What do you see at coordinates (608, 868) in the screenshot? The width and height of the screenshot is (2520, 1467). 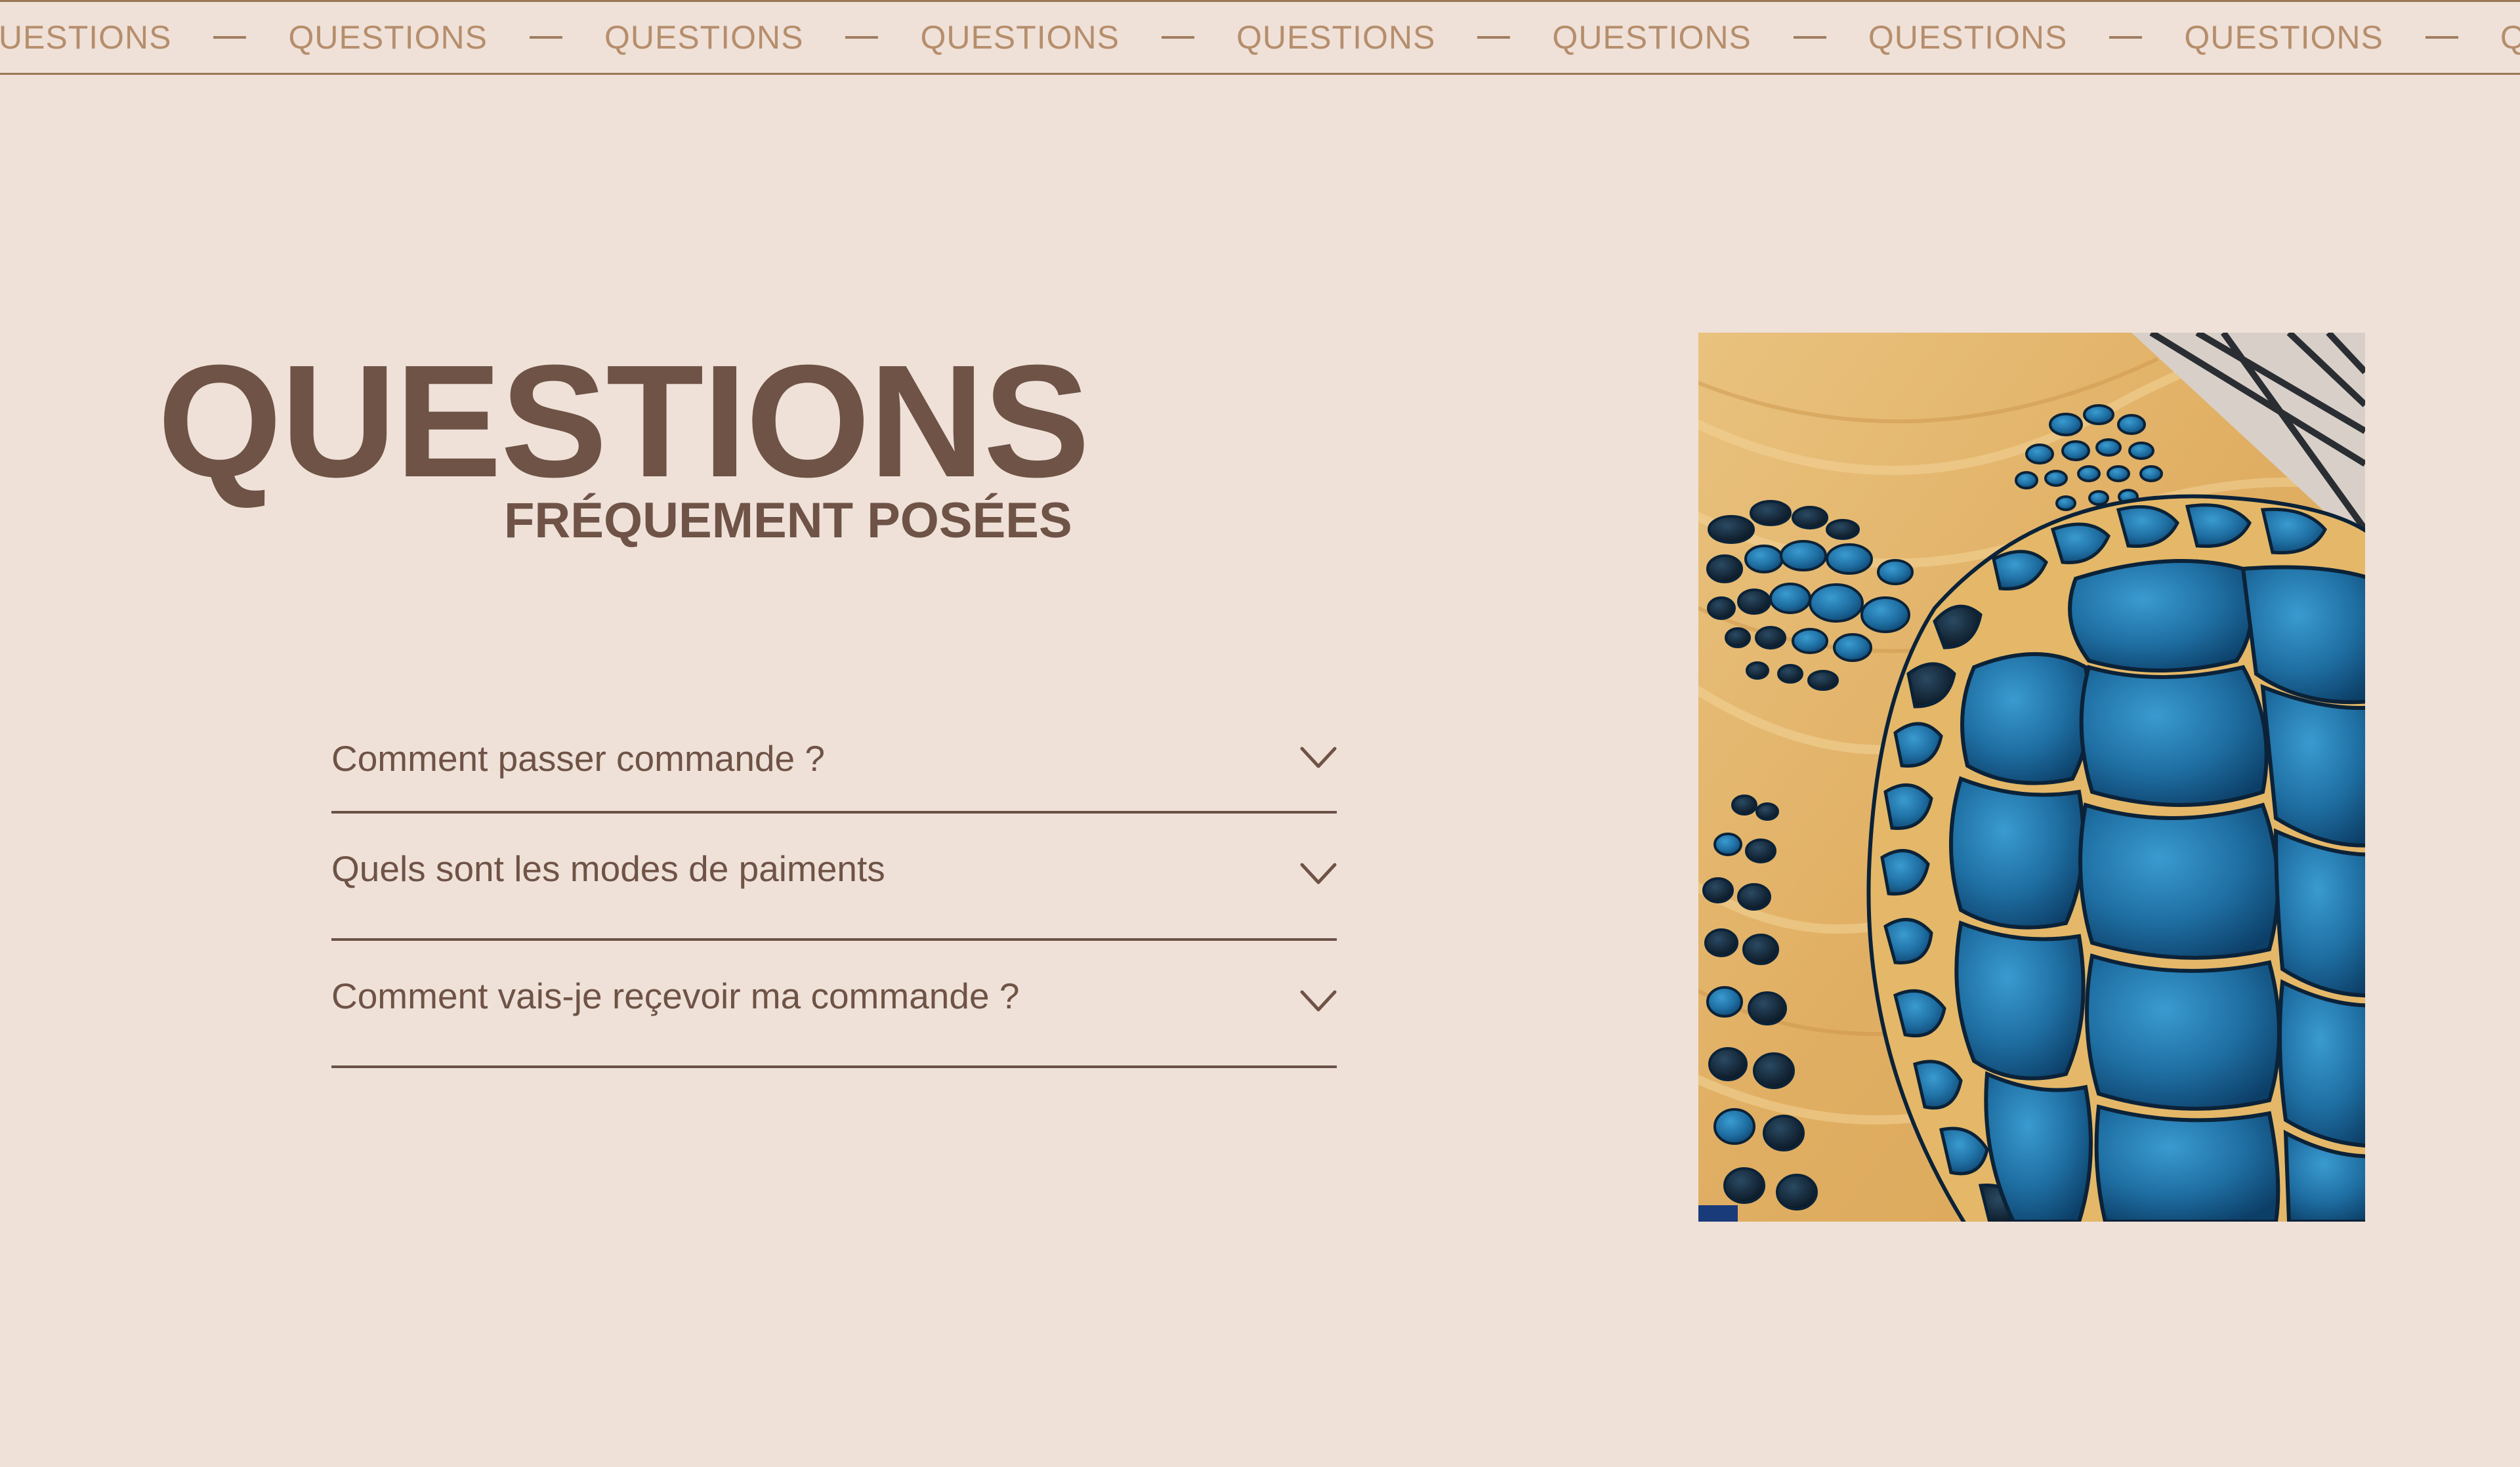 I see `faq-question: Quels sont les modes de paiments` at bounding box center [608, 868].